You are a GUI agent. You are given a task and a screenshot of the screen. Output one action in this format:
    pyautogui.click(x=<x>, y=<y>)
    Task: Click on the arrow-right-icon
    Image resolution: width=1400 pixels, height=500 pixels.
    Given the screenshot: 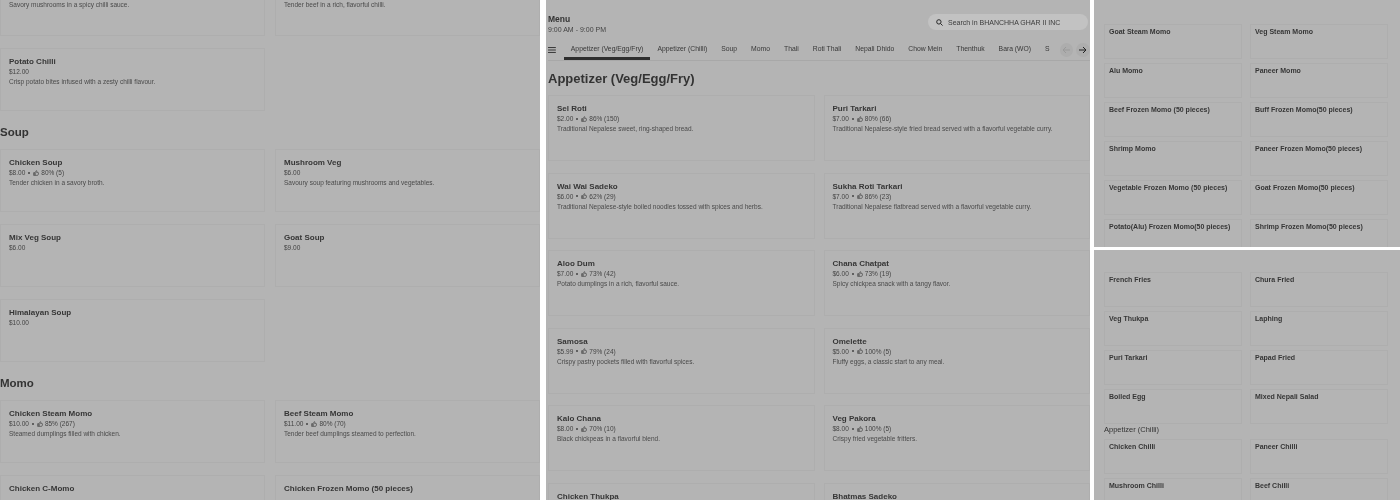 What is the action you would take?
    pyautogui.click(x=1083, y=49)
    